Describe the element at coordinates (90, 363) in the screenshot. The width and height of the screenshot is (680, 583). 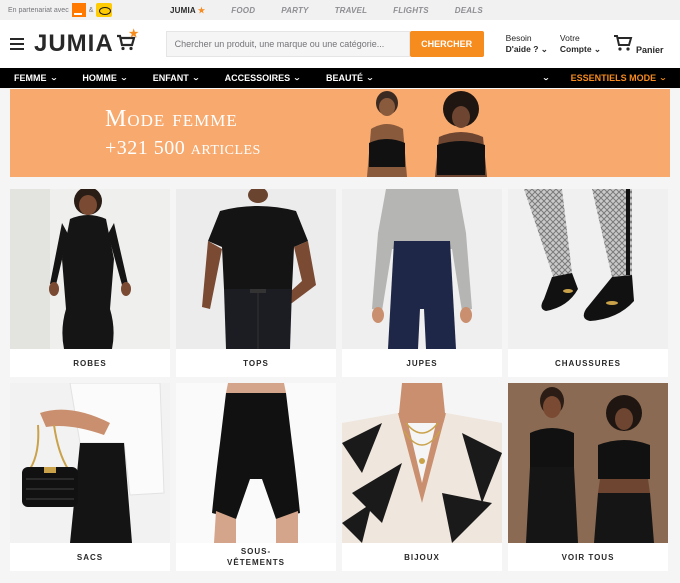
I see `category-label: ROBES` at that location.